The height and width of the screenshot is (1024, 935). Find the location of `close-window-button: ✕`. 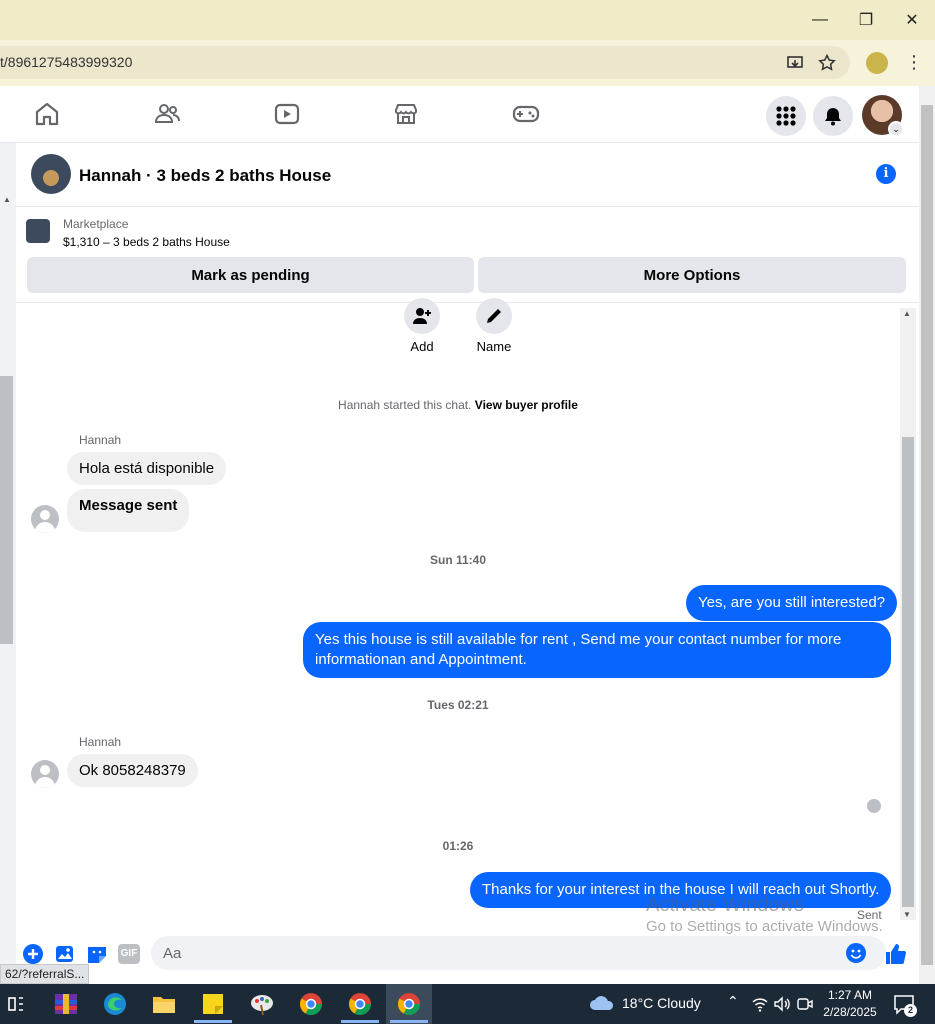

close-window-button: ✕ is located at coordinates (912, 20).